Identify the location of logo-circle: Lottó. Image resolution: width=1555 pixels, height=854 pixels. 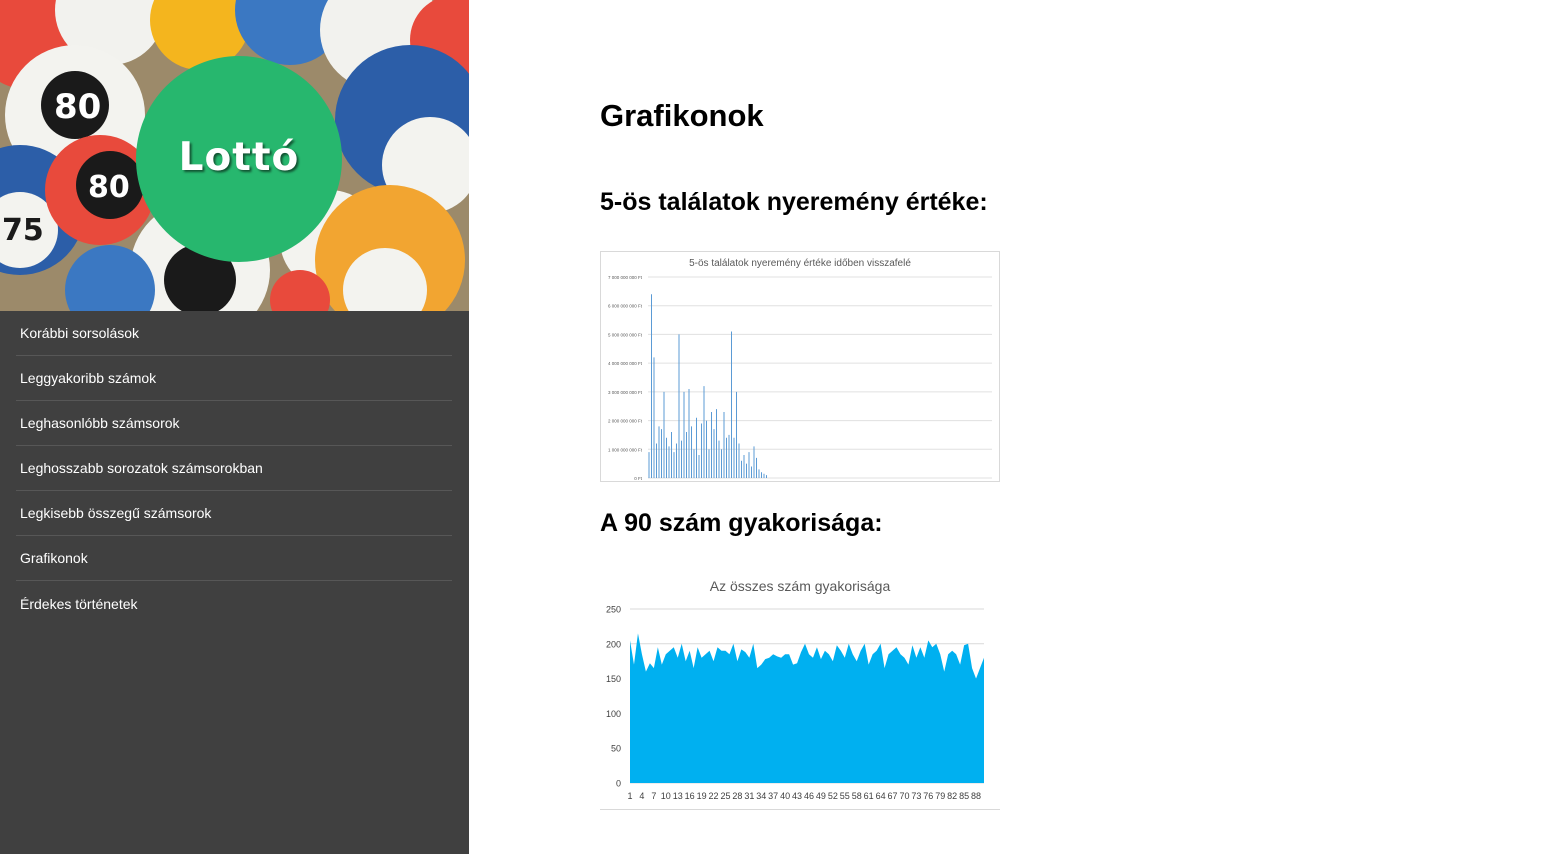
(239, 159).